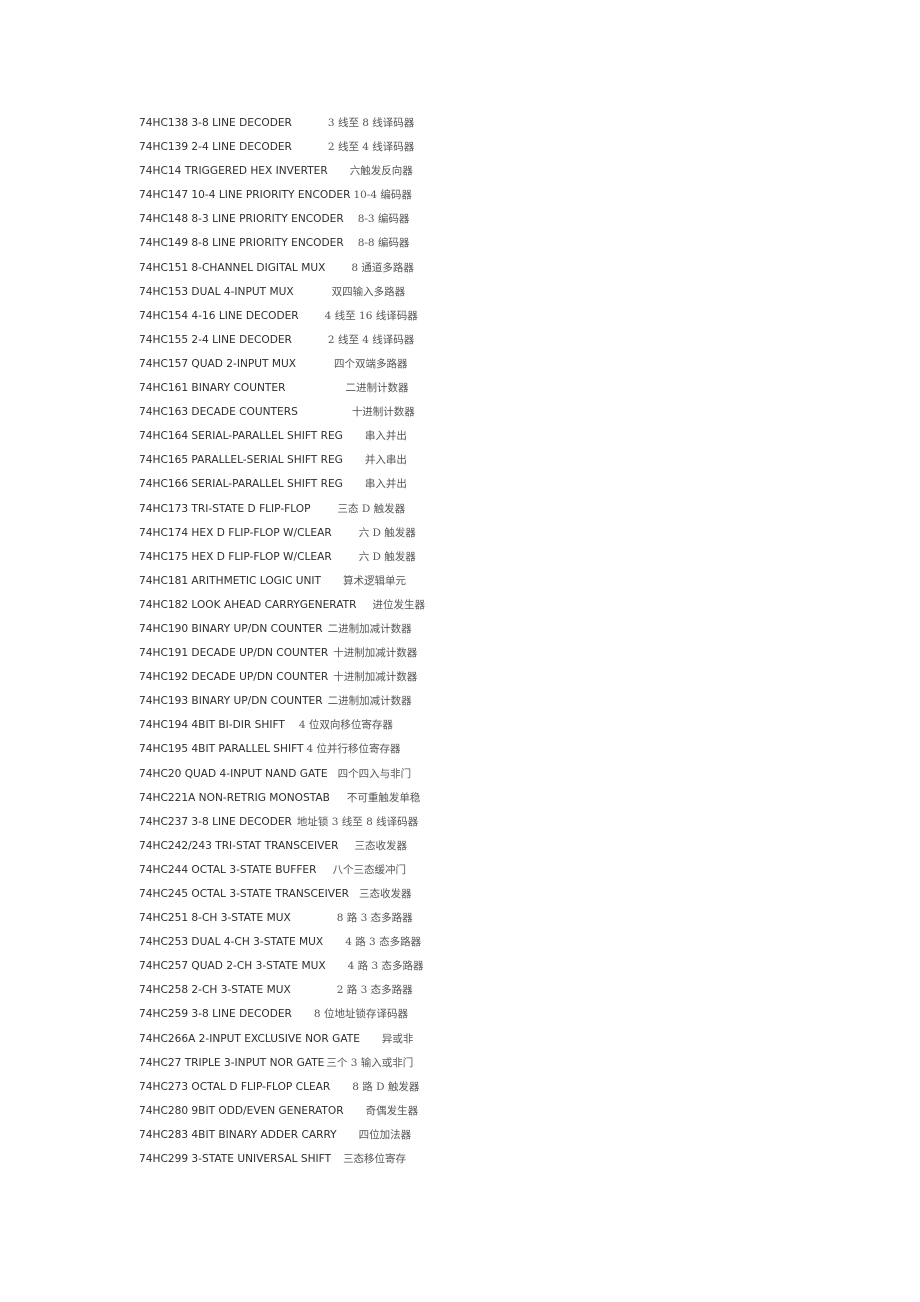  Describe the element at coordinates (397, 1038) in the screenshot. I see `part-description: 异或非` at that location.